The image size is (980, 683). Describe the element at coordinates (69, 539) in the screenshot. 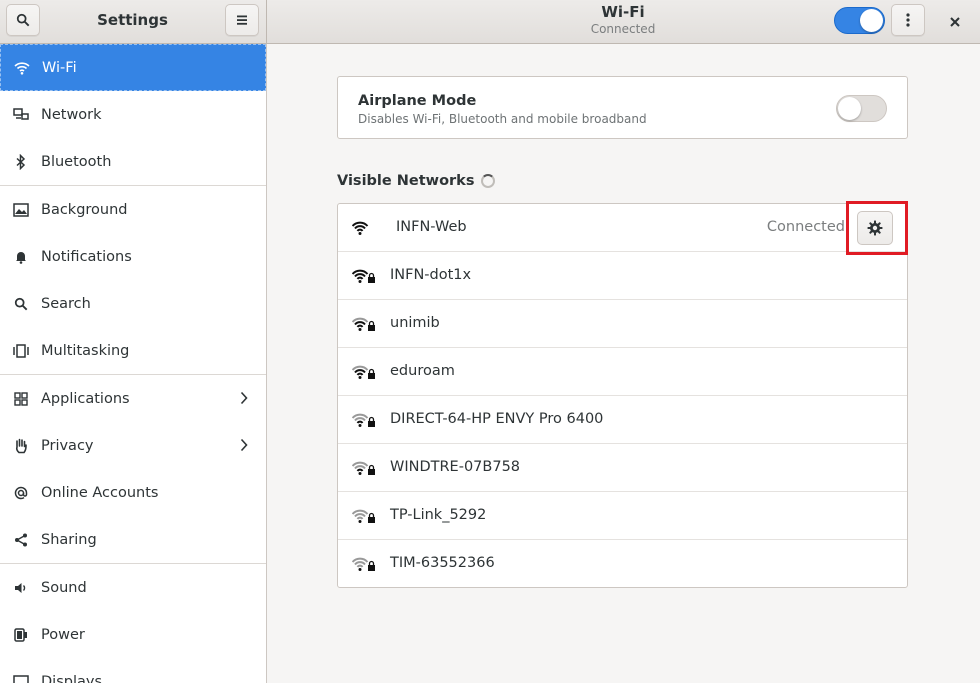

I see `sidebar-item-label: Sharing` at that location.